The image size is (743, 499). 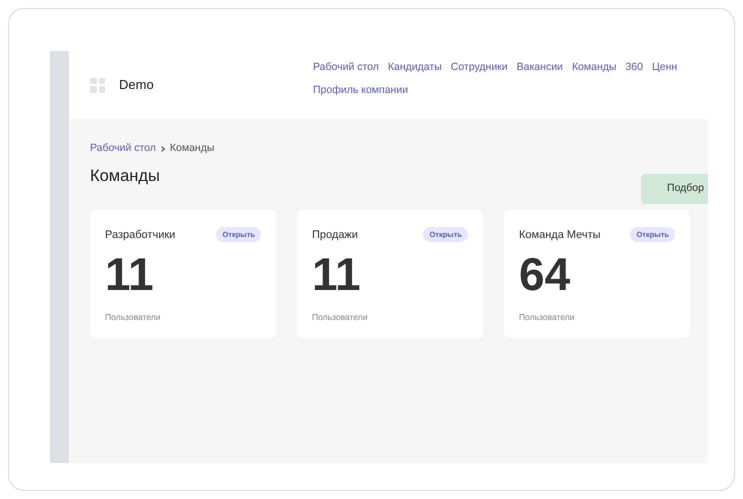 What do you see at coordinates (192, 148) in the screenshot?
I see `breadcrumb-current: Команды` at bounding box center [192, 148].